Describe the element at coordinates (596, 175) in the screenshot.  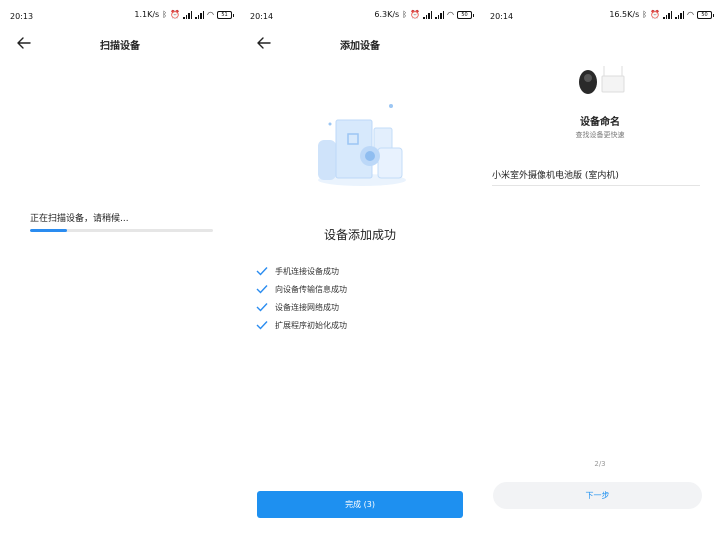
I see `device-name-input` at that location.